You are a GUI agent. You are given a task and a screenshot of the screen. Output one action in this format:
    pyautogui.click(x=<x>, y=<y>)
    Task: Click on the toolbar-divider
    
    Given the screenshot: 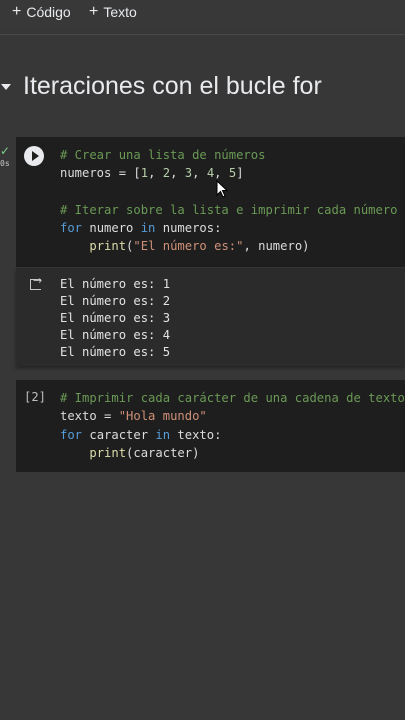 What is the action you would take?
    pyautogui.click(x=202, y=34)
    